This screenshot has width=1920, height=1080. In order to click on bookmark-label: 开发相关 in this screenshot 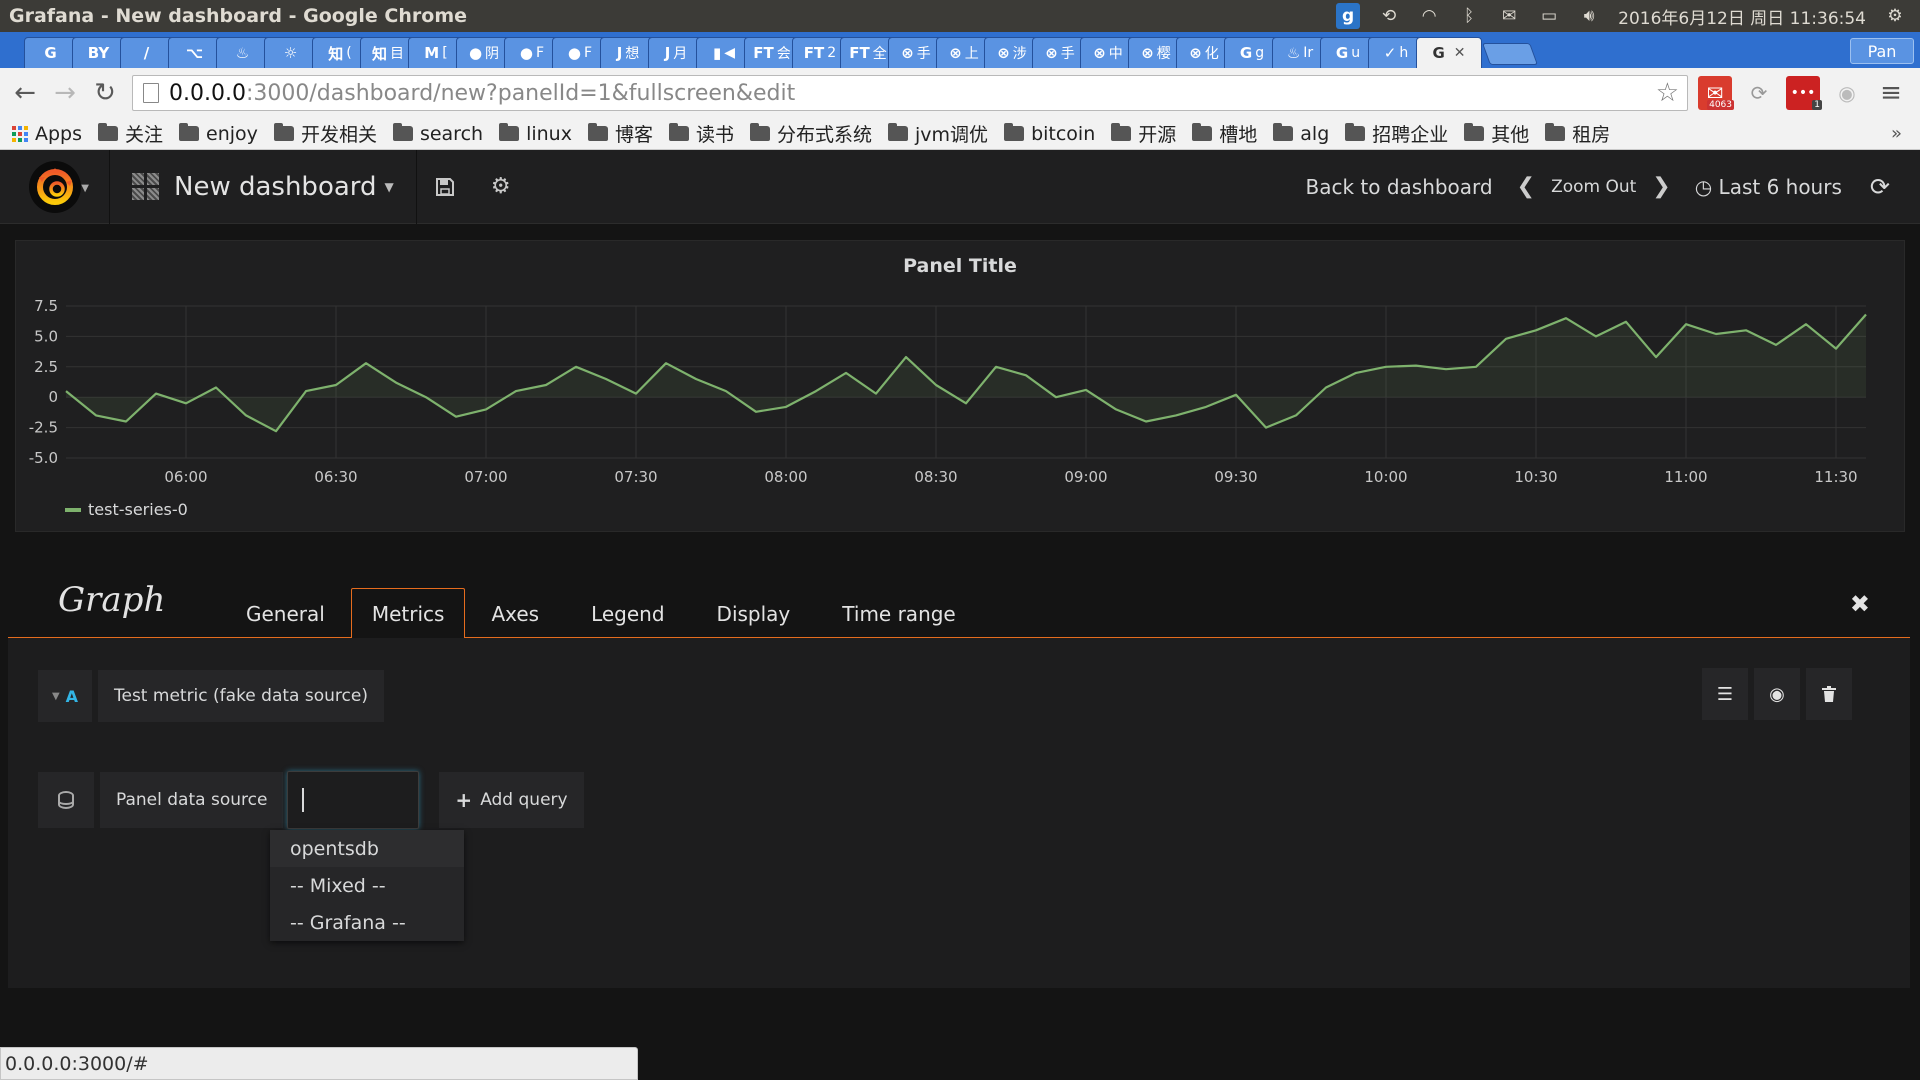, I will do `click(338, 135)`.